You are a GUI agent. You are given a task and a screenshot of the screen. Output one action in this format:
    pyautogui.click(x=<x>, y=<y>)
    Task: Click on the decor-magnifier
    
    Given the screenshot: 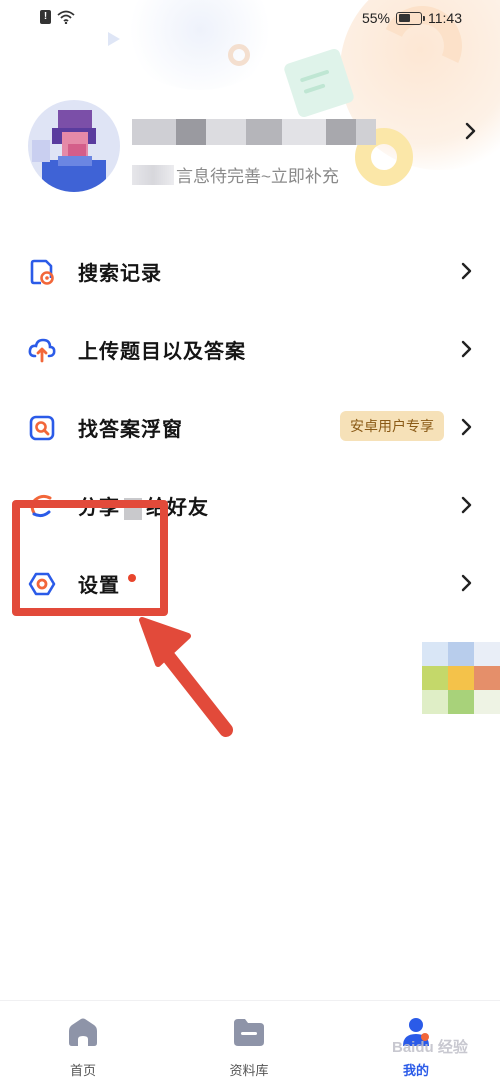 What is the action you would take?
    pyautogui.click(x=239, y=55)
    